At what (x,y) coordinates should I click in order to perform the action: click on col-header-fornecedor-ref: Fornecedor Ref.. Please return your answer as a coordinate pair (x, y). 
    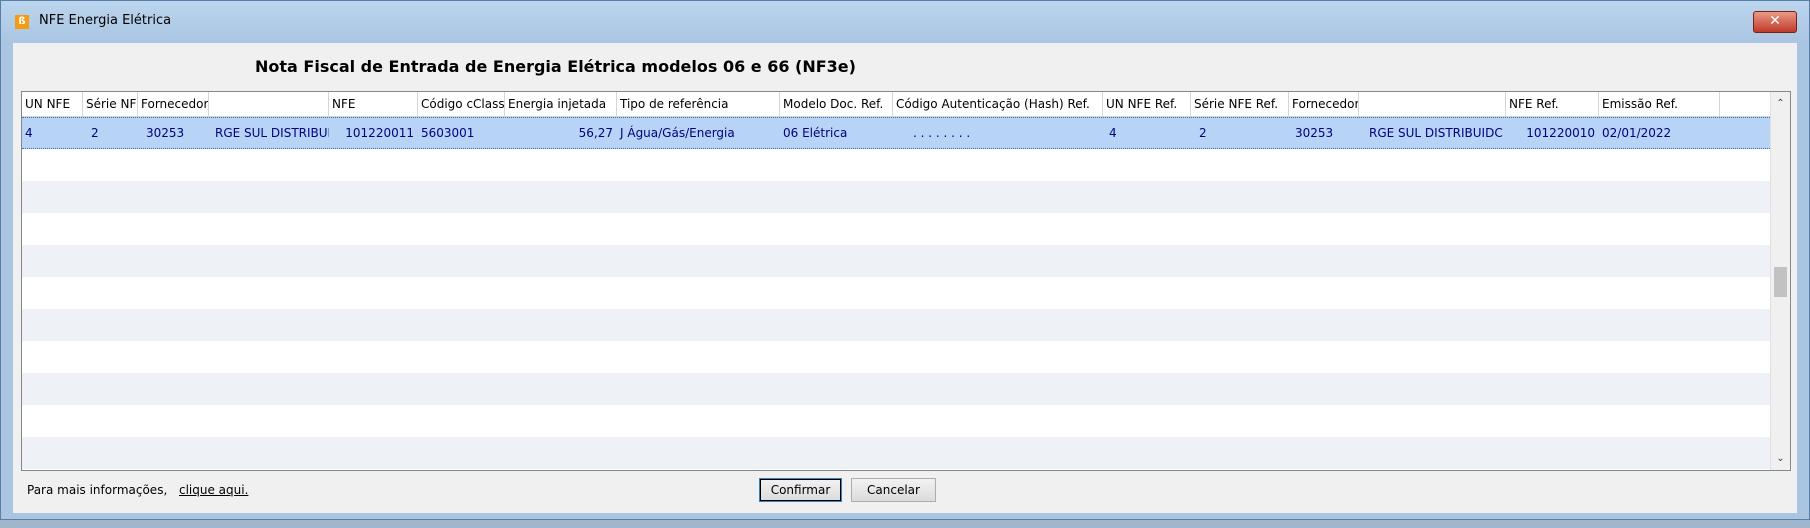
    Looking at the image, I should click on (1324, 104).